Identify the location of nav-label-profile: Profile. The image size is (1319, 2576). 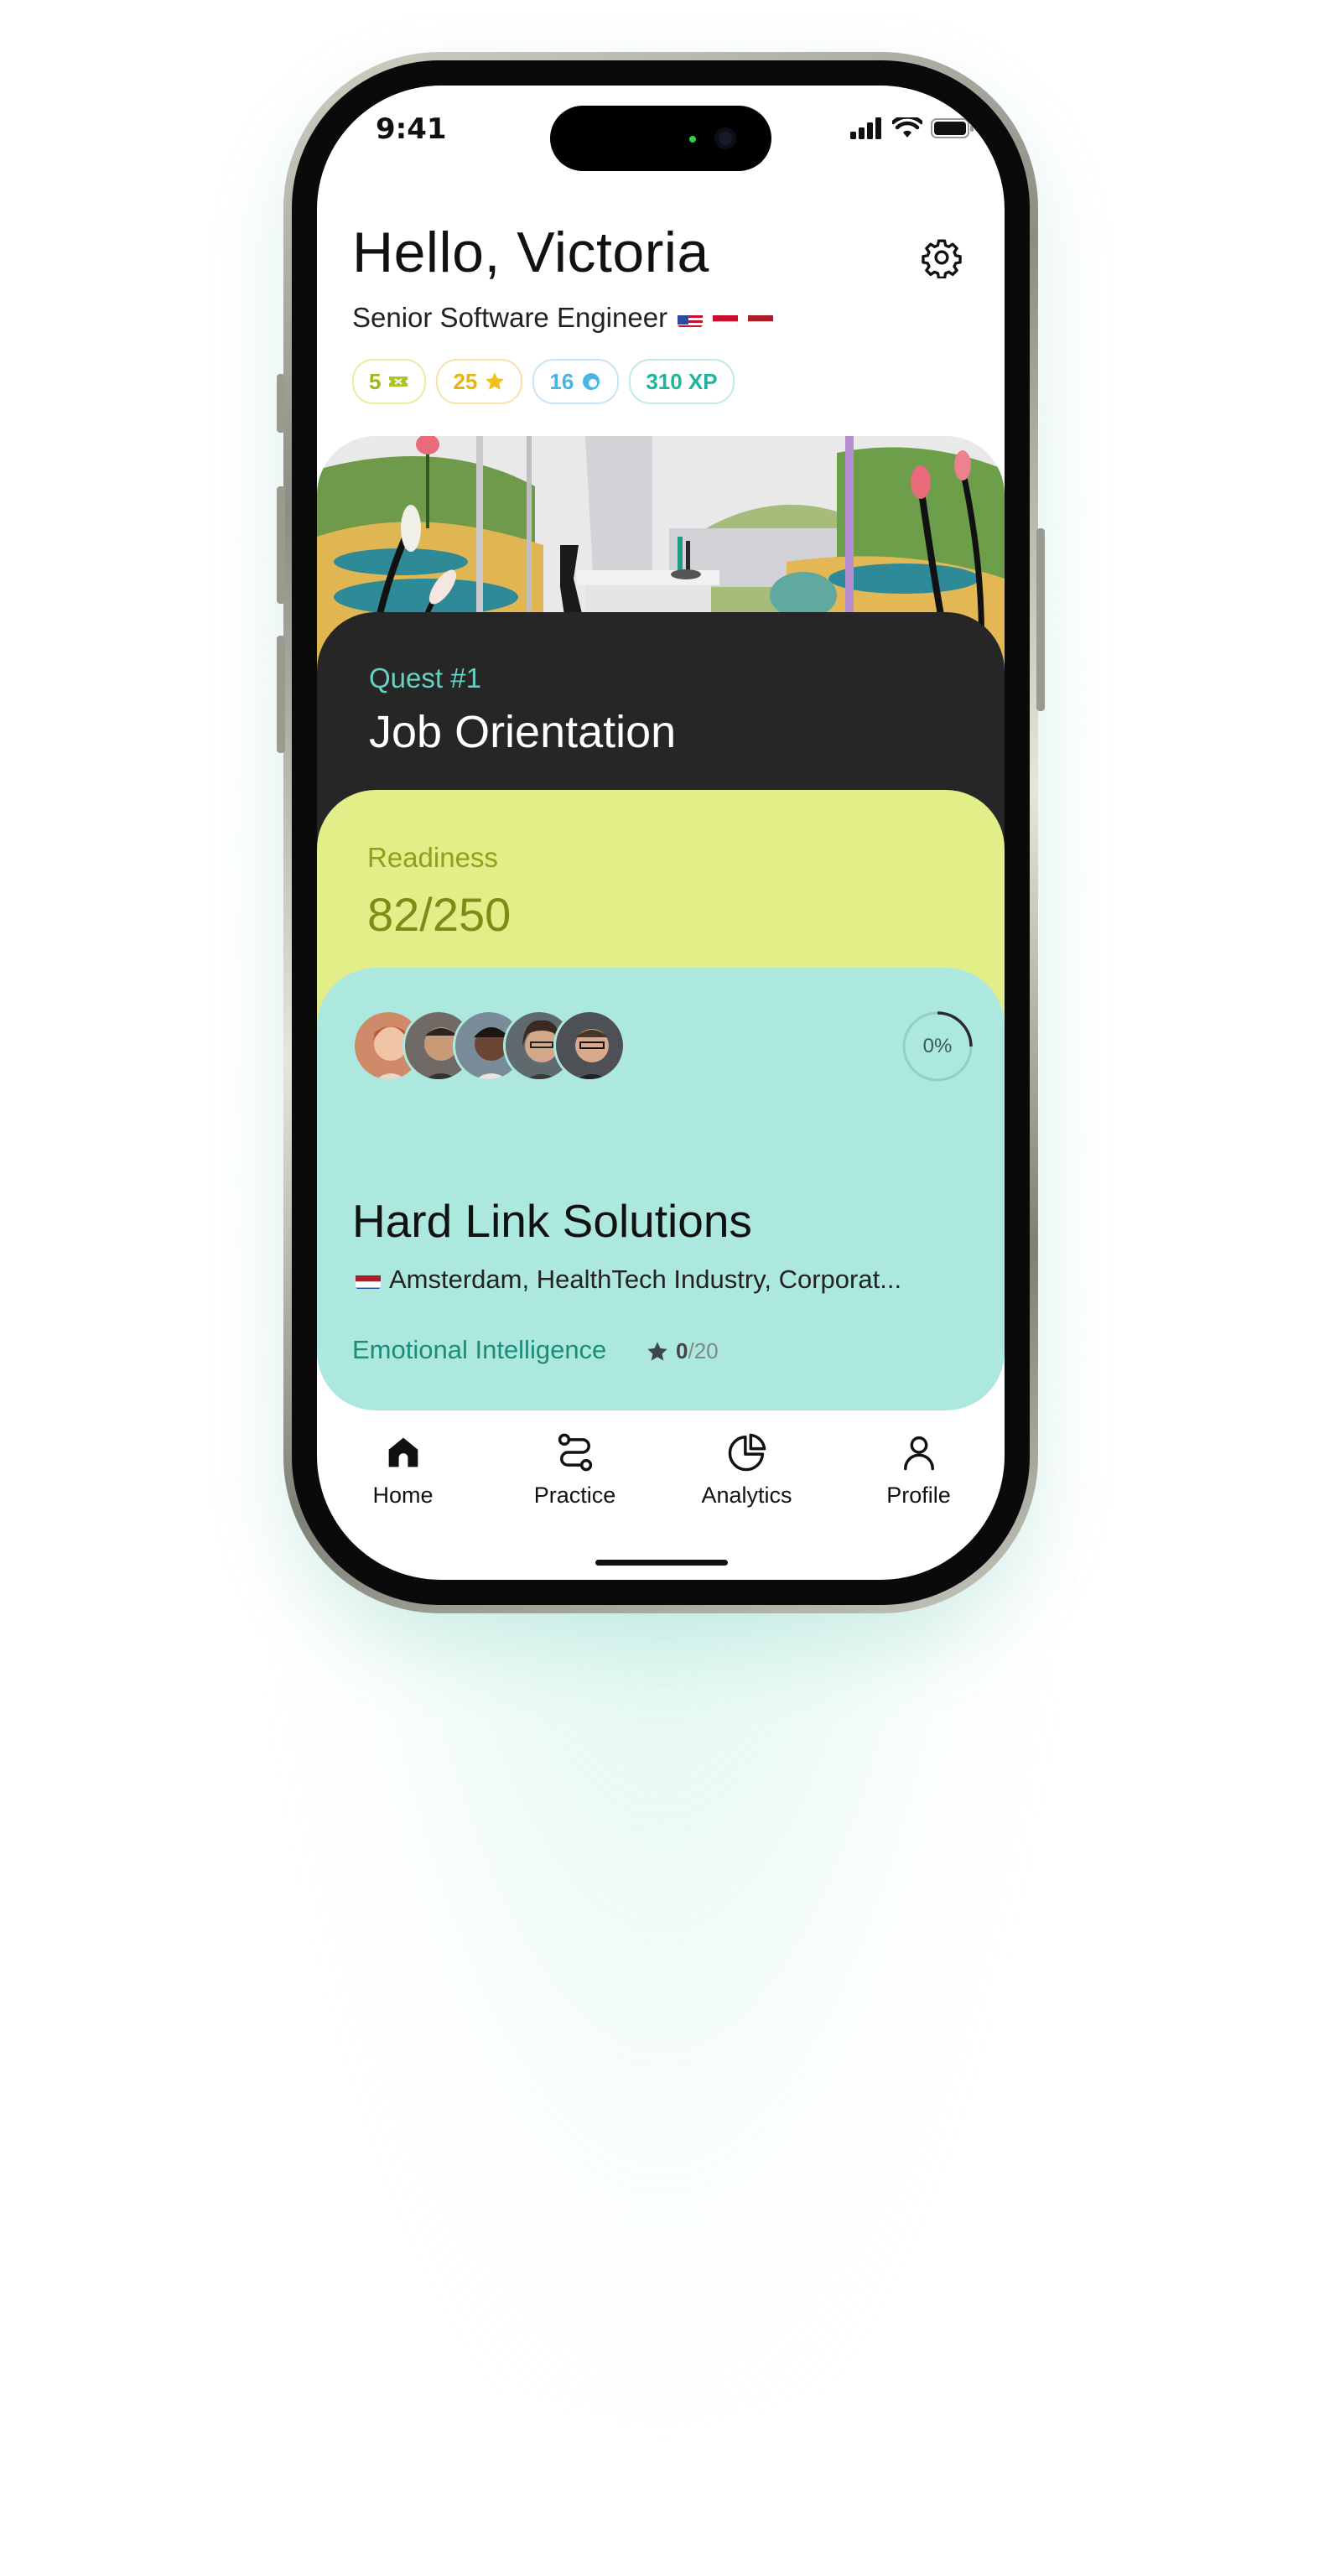
(918, 1495).